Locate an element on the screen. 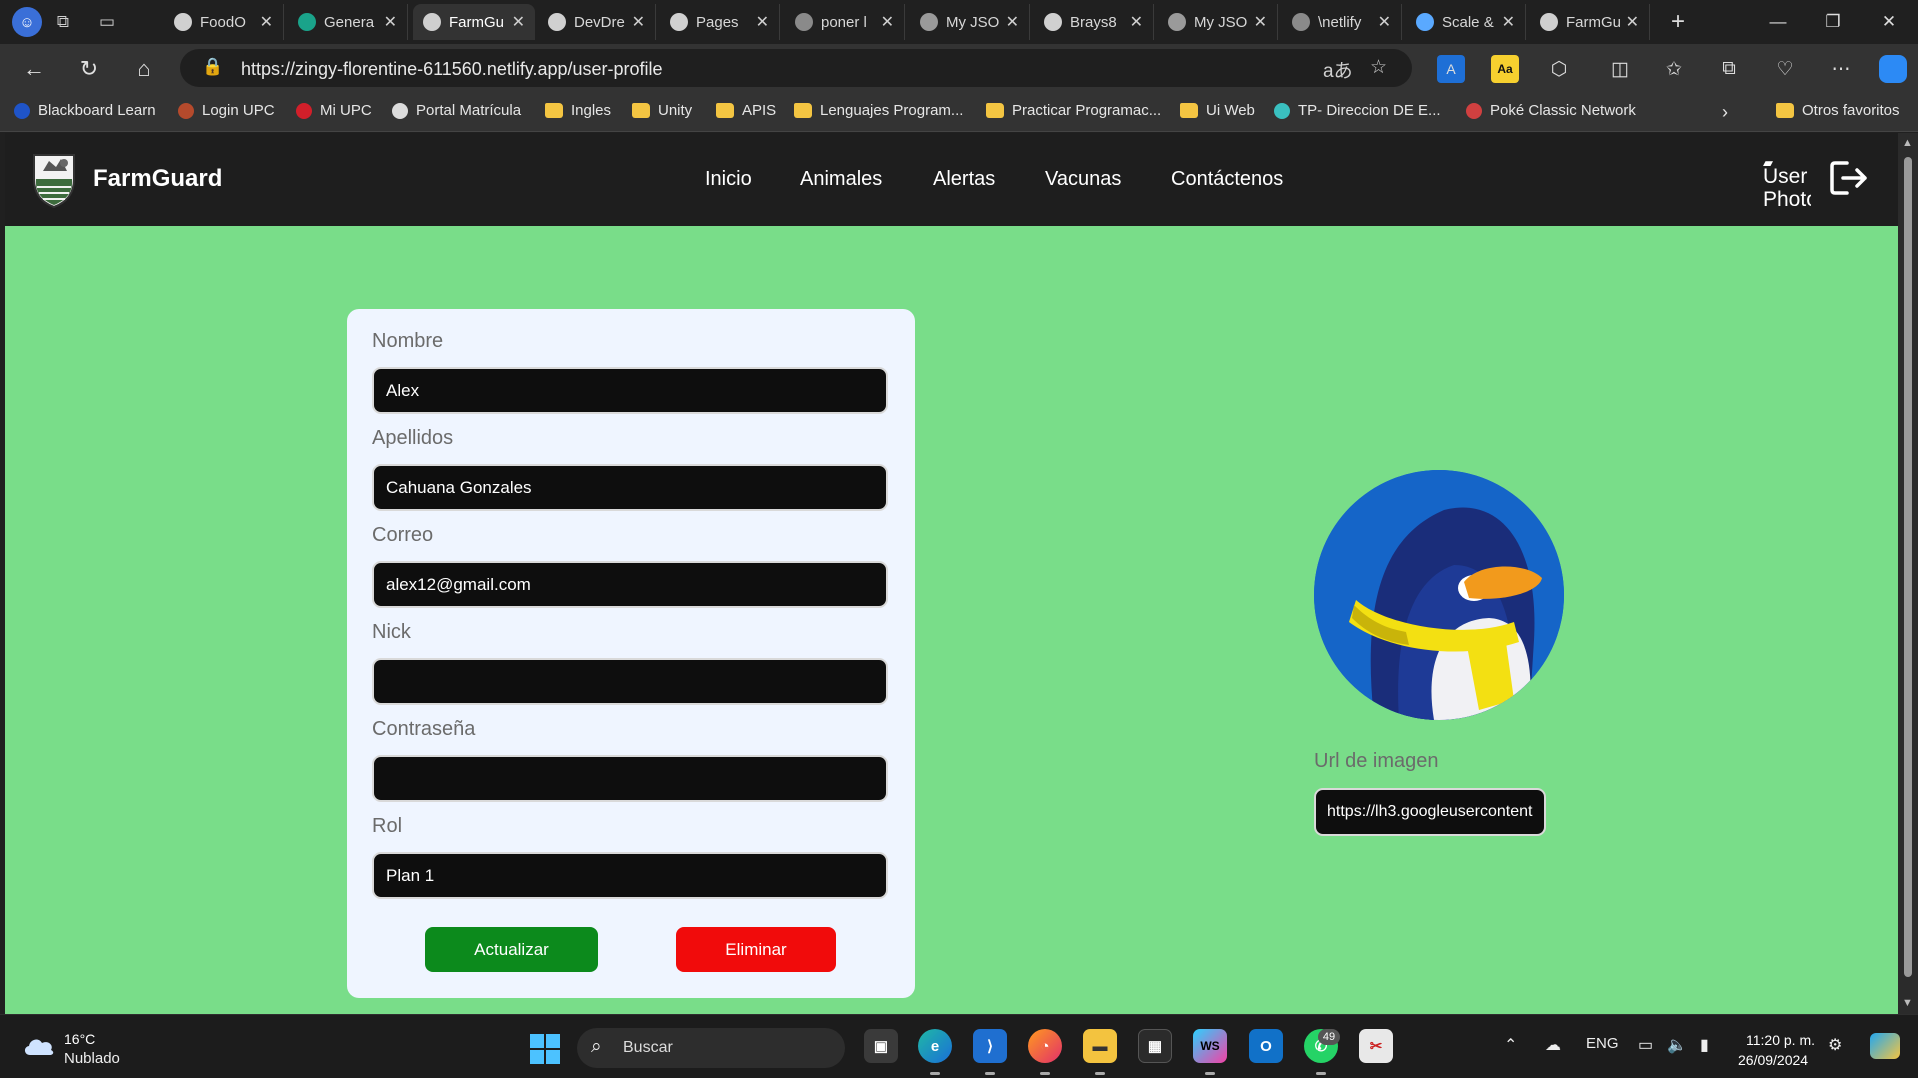 The height and width of the screenshot is (1078, 1918). webstorm-icon: WS is located at coordinates (1210, 1046).